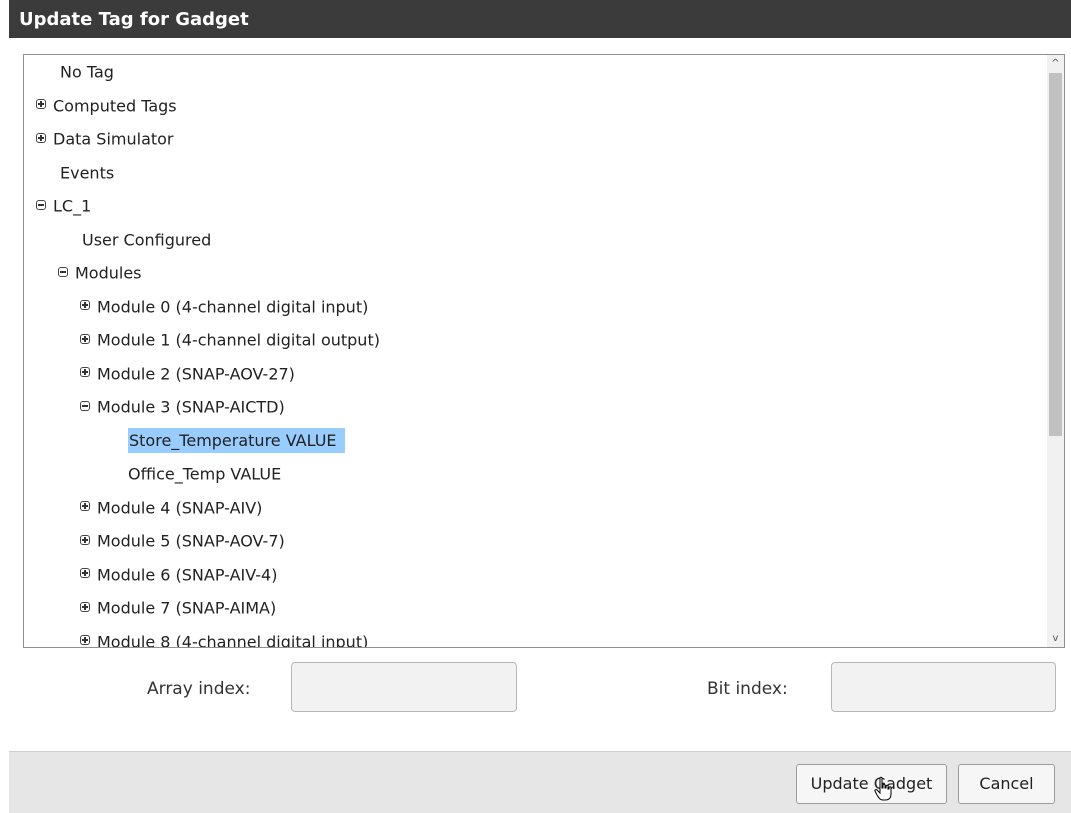 The image size is (1071, 813). I want to click on tree-item: Module 3 (SNAP-AICTD), so click(182, 407).